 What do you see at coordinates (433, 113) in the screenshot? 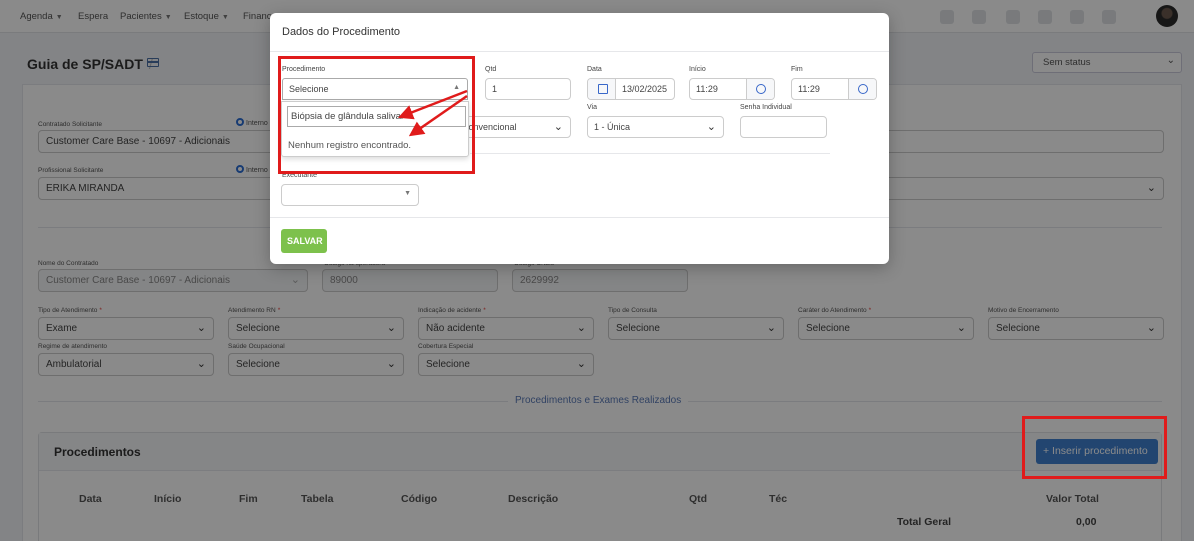
I see `annotation-arrows` at bounding box center [433, 113].